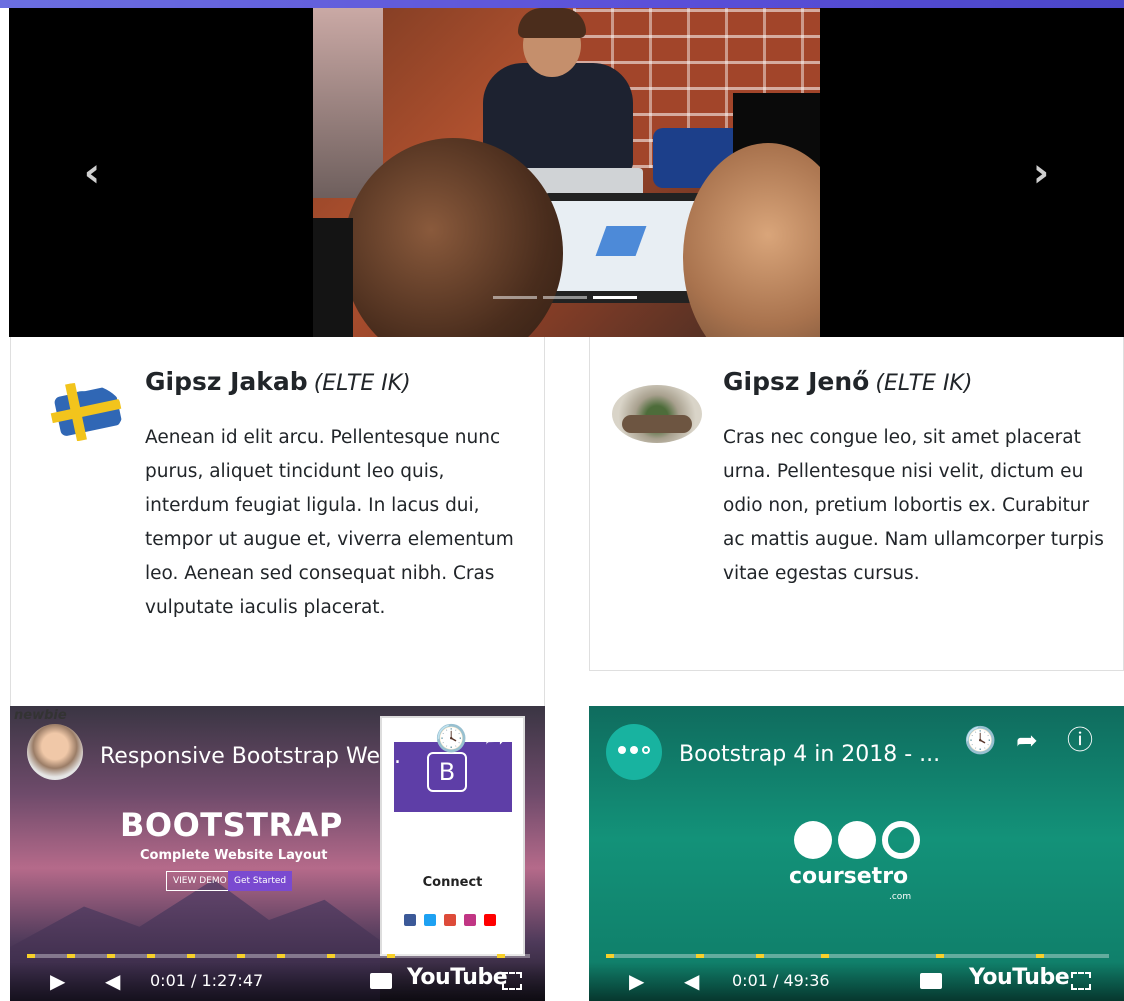 This screenshot has width=1124, height=1001. What do you see at coordinates (562, 4) in the screenshot?
I see `top-accent-bar` at bounding box center [562, 4].